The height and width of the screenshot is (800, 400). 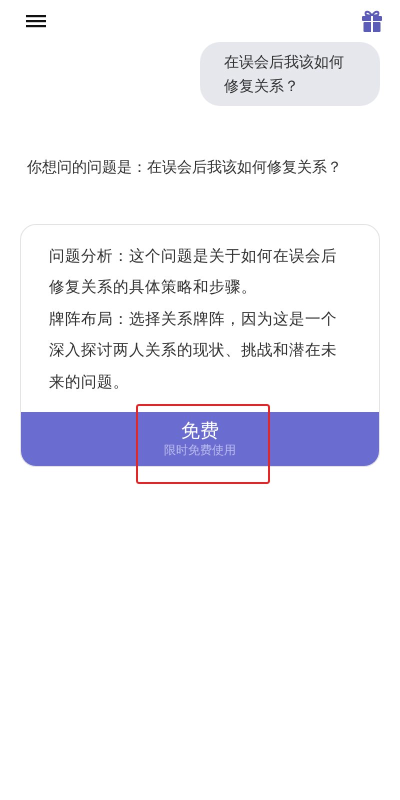 What do you see at coordinates (200, 439) in the screenshot?
I see `free-button: 免费 限时免费使用` at bounding box center [200, 439].